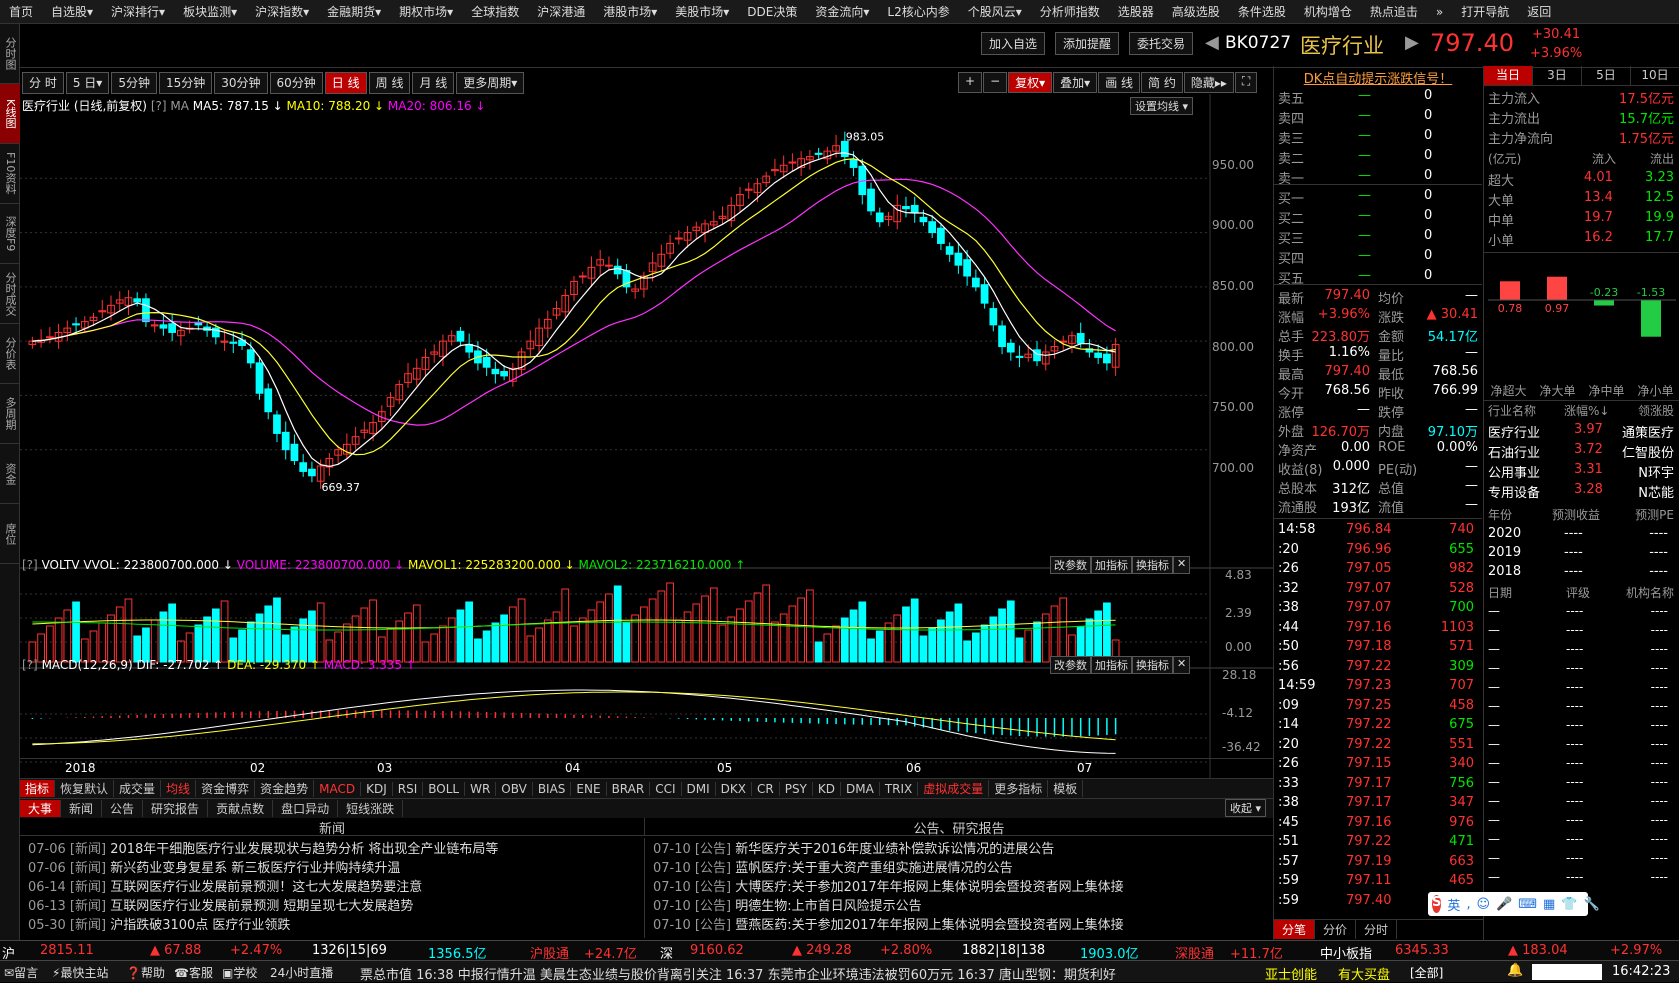 Image resolution: width=1679 pixels, height=983 pixels. I want to click on ime-tool-icon: 🔧, so click(1592, 904).